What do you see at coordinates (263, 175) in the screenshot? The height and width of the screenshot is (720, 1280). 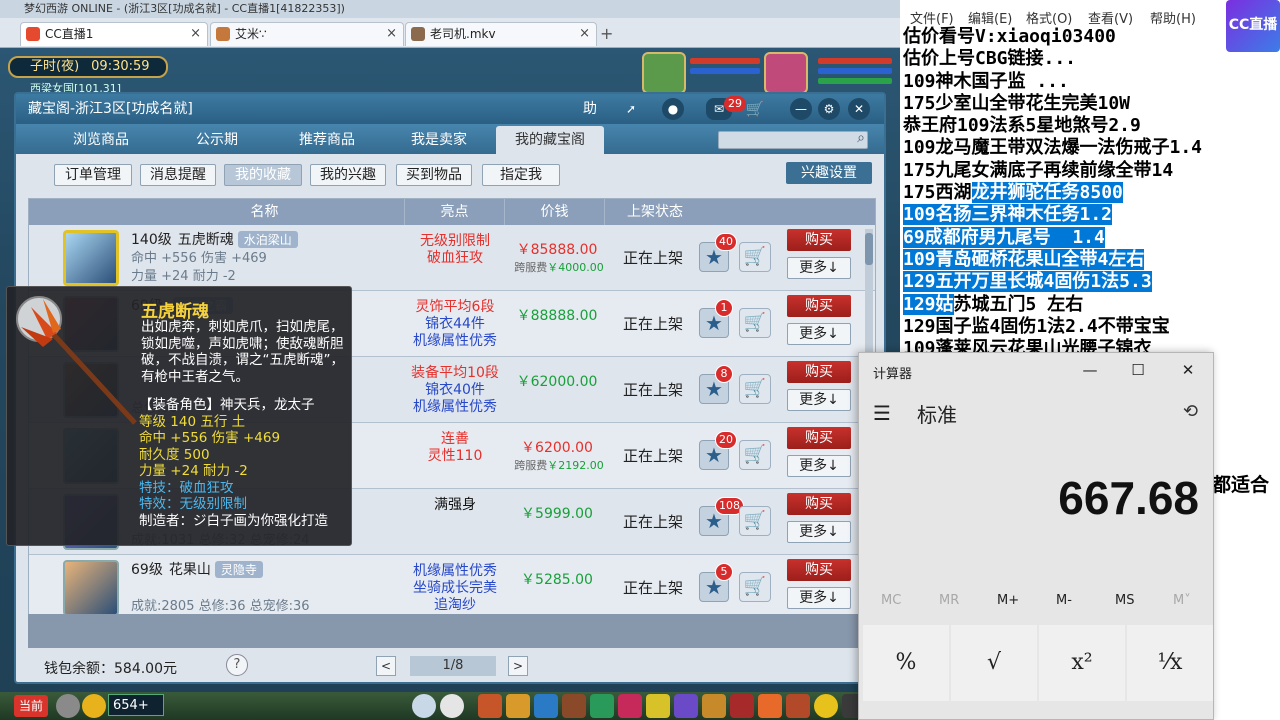 I see `favorites-button: 我的收藏` at bounding box center [263, 175].